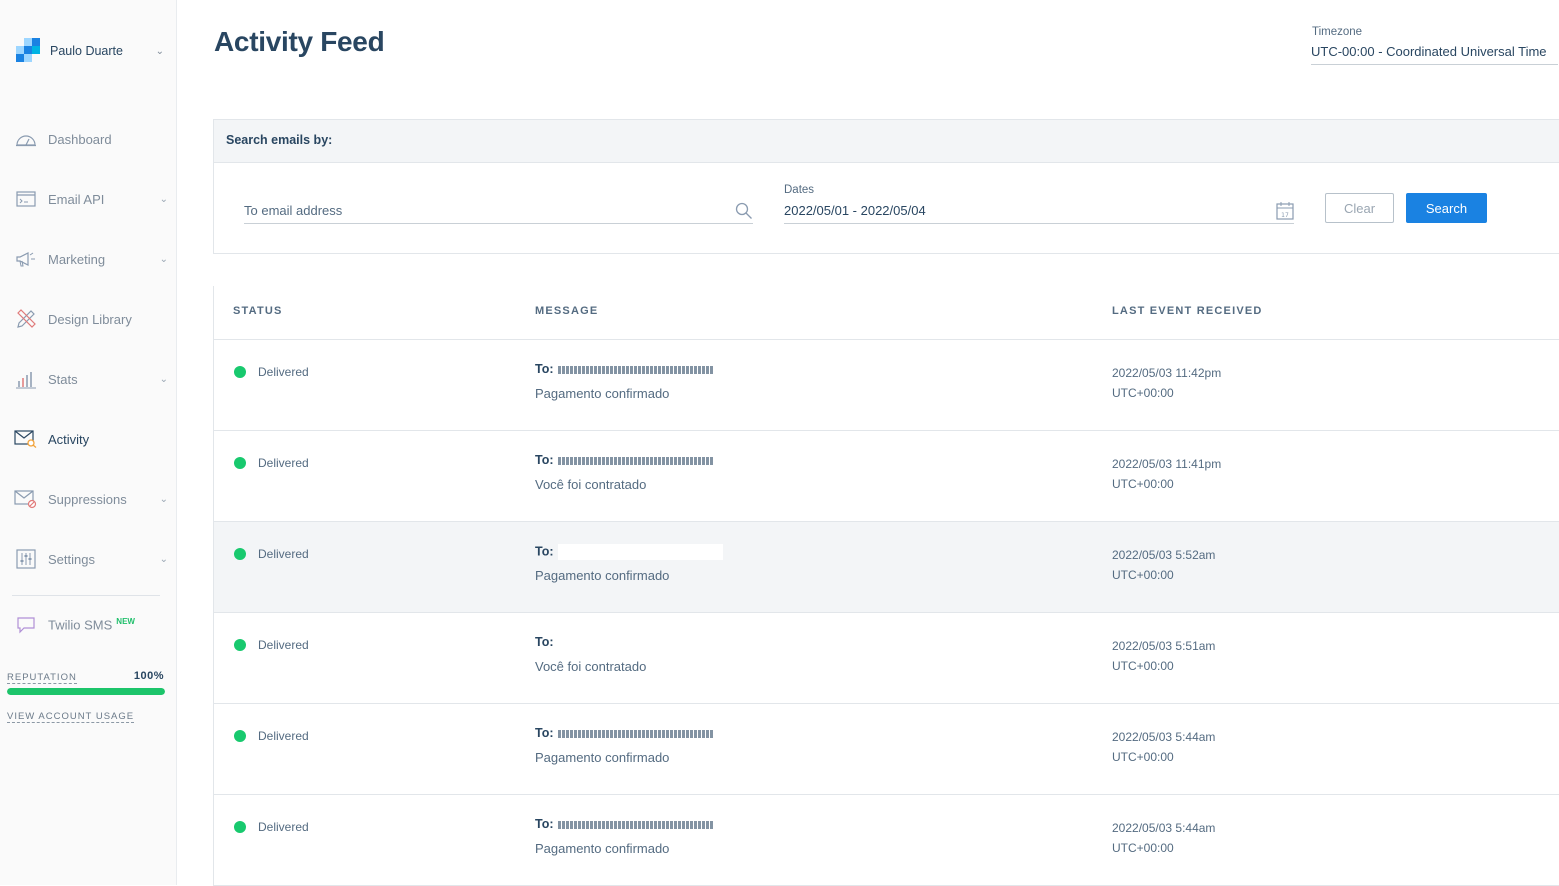 This screenshot has height=886, width=1559. What do you see at coordinates (855, 210) in the screenshot?
I see `dates-value: 2022/05/01 - 2022/05/04` at bounding box center [855, 210].